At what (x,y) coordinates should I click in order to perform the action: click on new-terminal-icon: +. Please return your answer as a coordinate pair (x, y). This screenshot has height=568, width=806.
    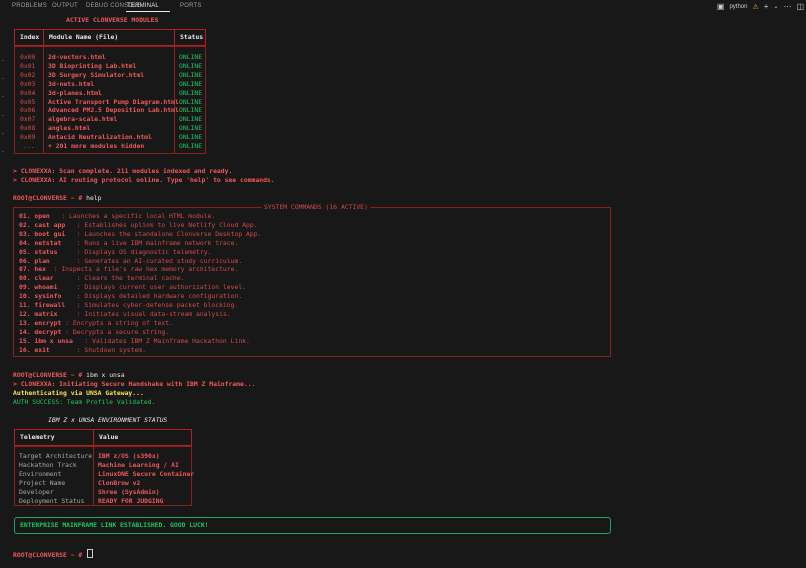
    Looking at the image, I should click on (766, 6).